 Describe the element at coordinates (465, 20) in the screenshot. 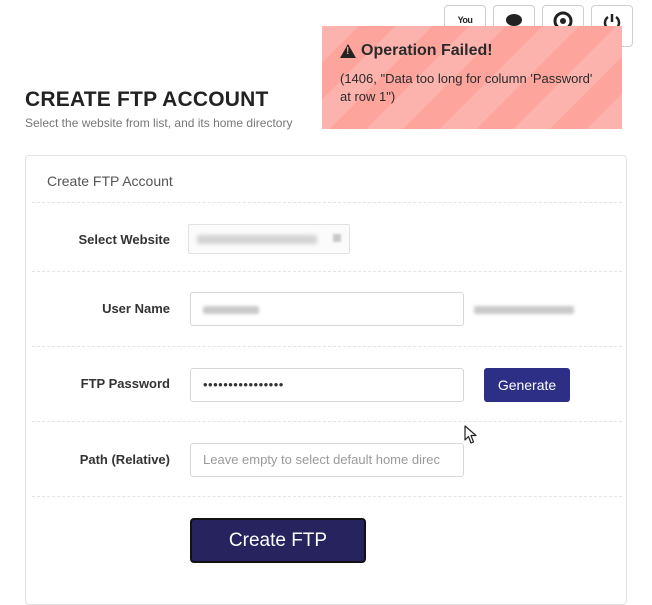

I see `youtube-icon: You` at that location.